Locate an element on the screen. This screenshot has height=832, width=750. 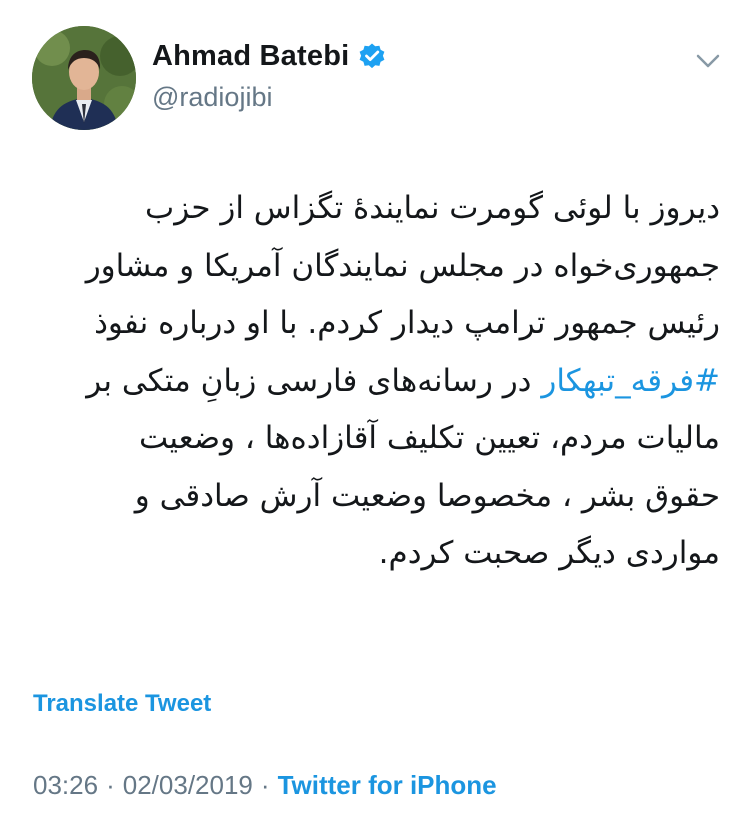
verified-badge-icon is located at coordinates (372, 57).